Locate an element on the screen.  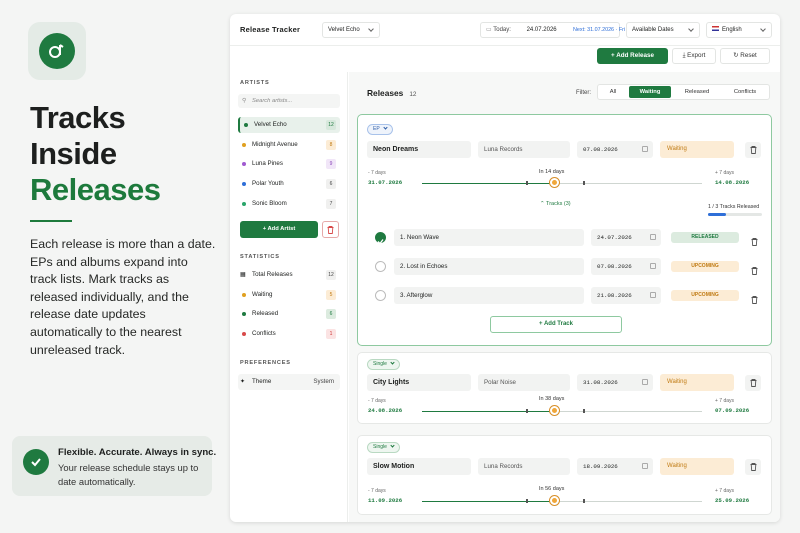
reset-button: ↻ Reset is located at coordinates (745, 56).